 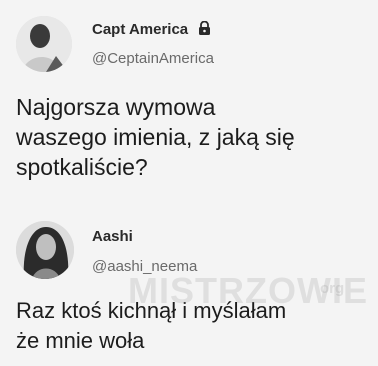 What do you see at coordinates (204, 29) in the screenshot?
I see `lock-icon` at bounding box center [204, 29].